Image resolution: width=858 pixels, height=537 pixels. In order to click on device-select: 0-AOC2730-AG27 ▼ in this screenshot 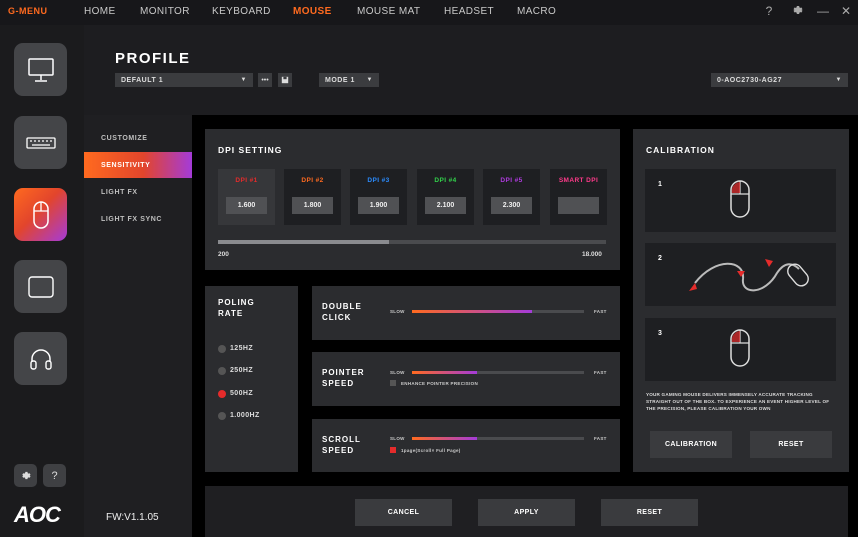, I will do `click(779, 80)`.